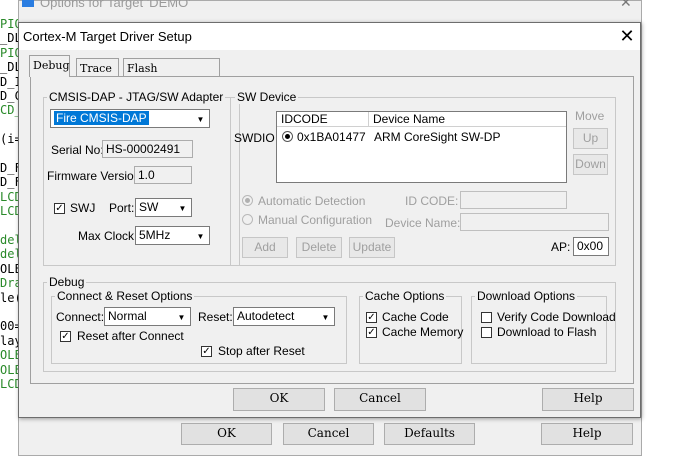  Describe the element at coordinates (287, 136) in the screenshot. I see `row-selected-radio` at that location.